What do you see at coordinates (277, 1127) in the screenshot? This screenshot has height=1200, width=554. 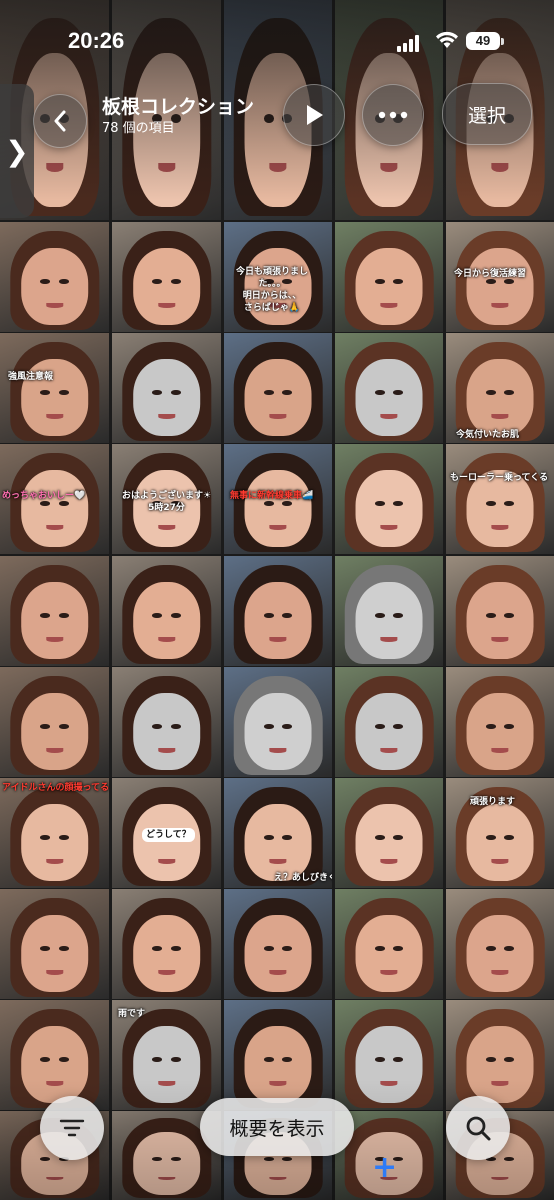 I see `show-summary-button: 概要を表示` at bounding box center [277, 1127].